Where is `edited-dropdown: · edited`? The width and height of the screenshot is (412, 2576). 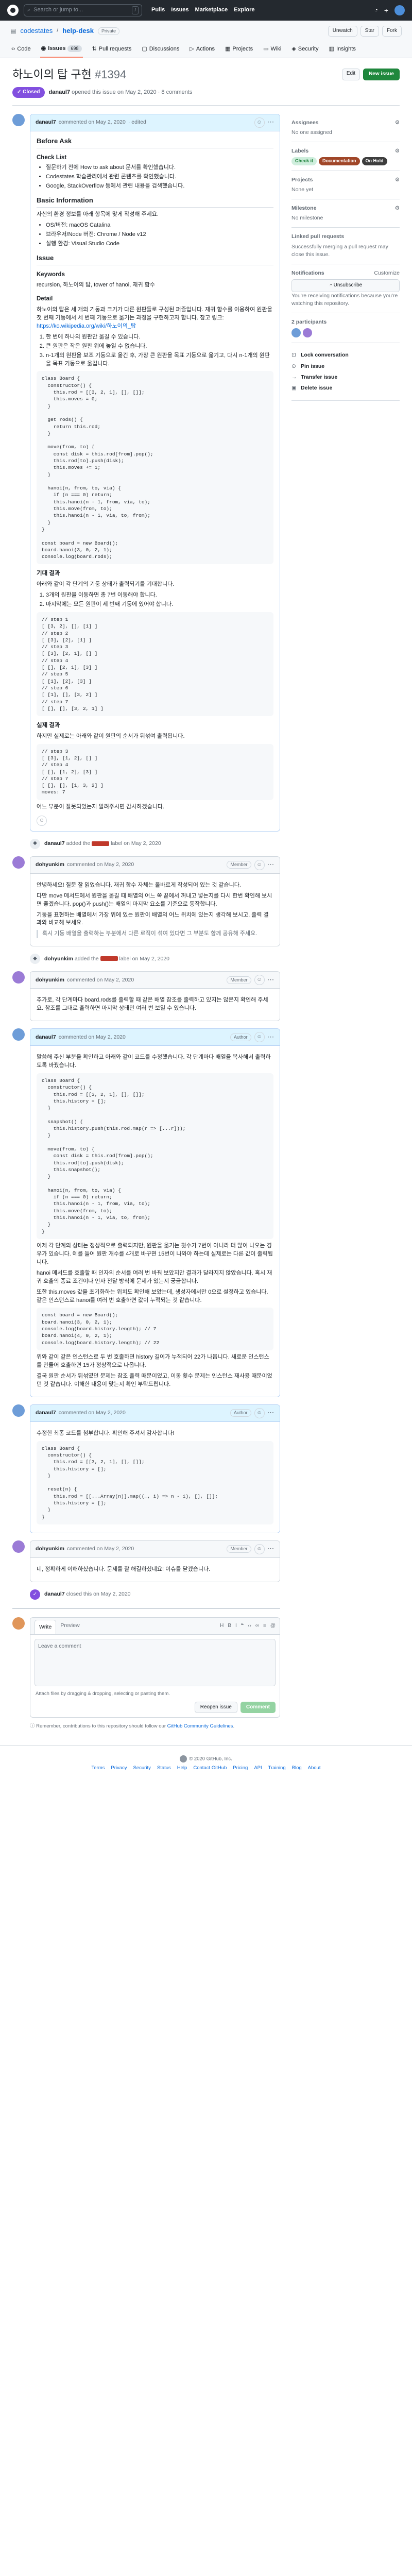 edited-dropdown: · edited is located at coordinates (137, 122).